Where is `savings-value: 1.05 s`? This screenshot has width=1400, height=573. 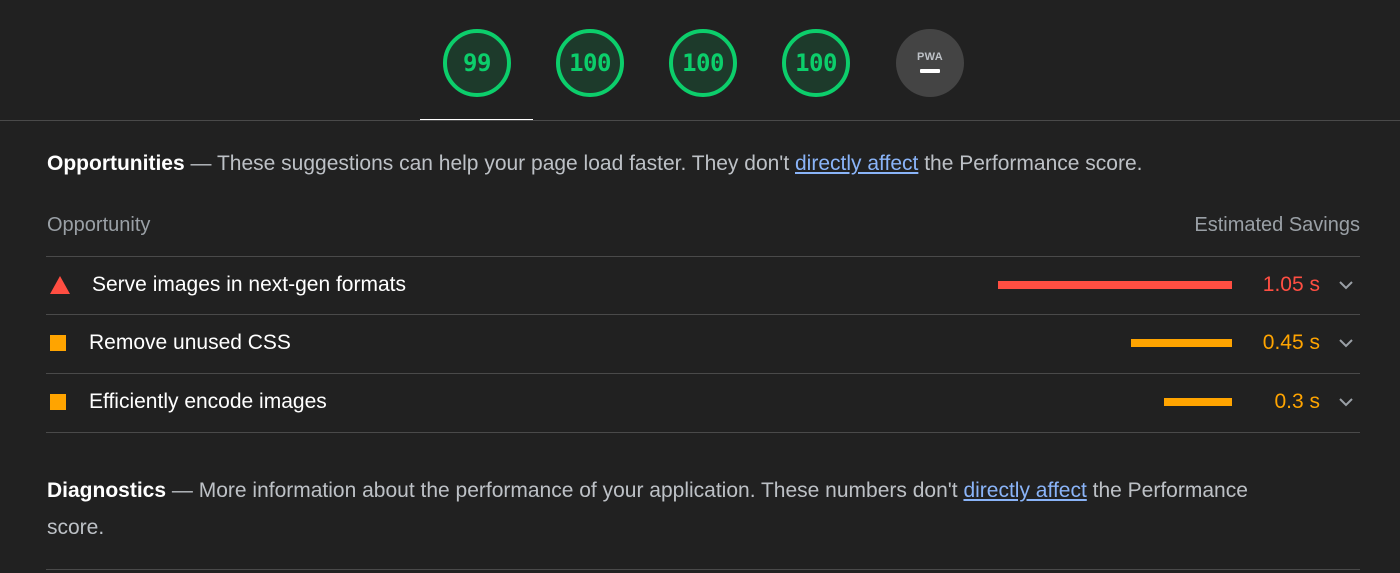 savings-value: 1.05 s is located at coordinates (1291, 284).